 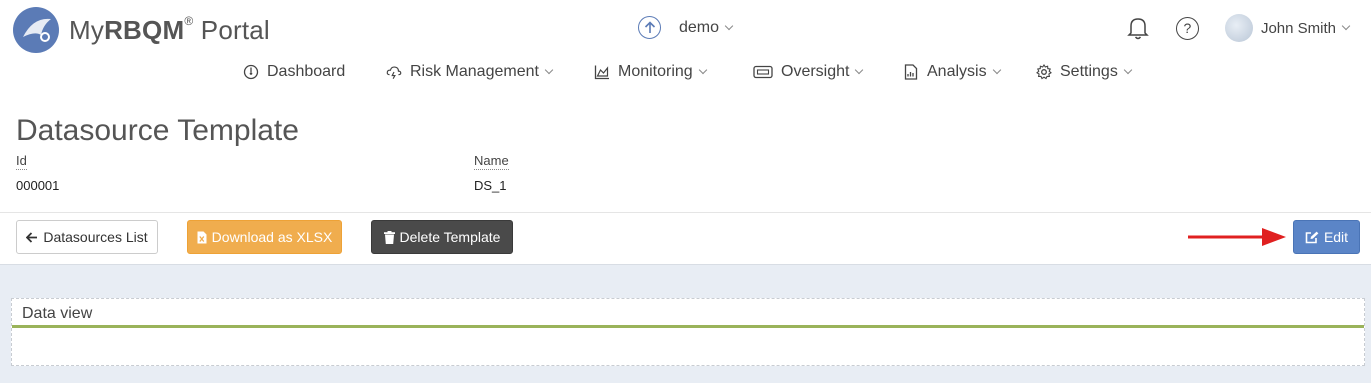 What do you see at coordinates (389, 237) in the screenshot?
I see `trash-icon` at bounding box center [389, 237].